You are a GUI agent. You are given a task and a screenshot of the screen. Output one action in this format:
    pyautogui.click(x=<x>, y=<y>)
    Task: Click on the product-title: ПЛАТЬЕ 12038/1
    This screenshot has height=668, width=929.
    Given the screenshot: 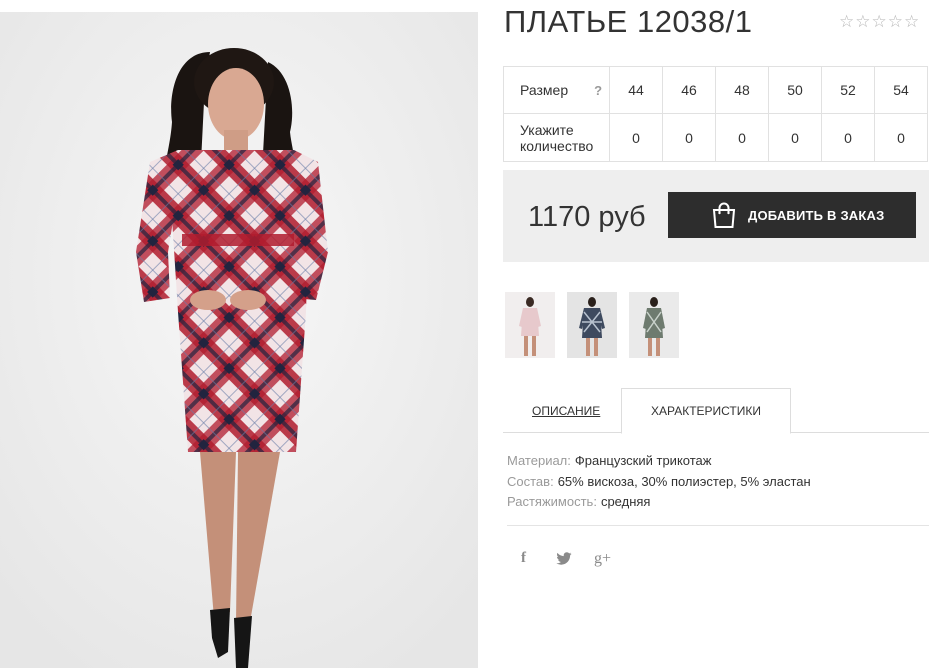 What is the action you would take?
    pyautogui.click(x=628, y=21)
    